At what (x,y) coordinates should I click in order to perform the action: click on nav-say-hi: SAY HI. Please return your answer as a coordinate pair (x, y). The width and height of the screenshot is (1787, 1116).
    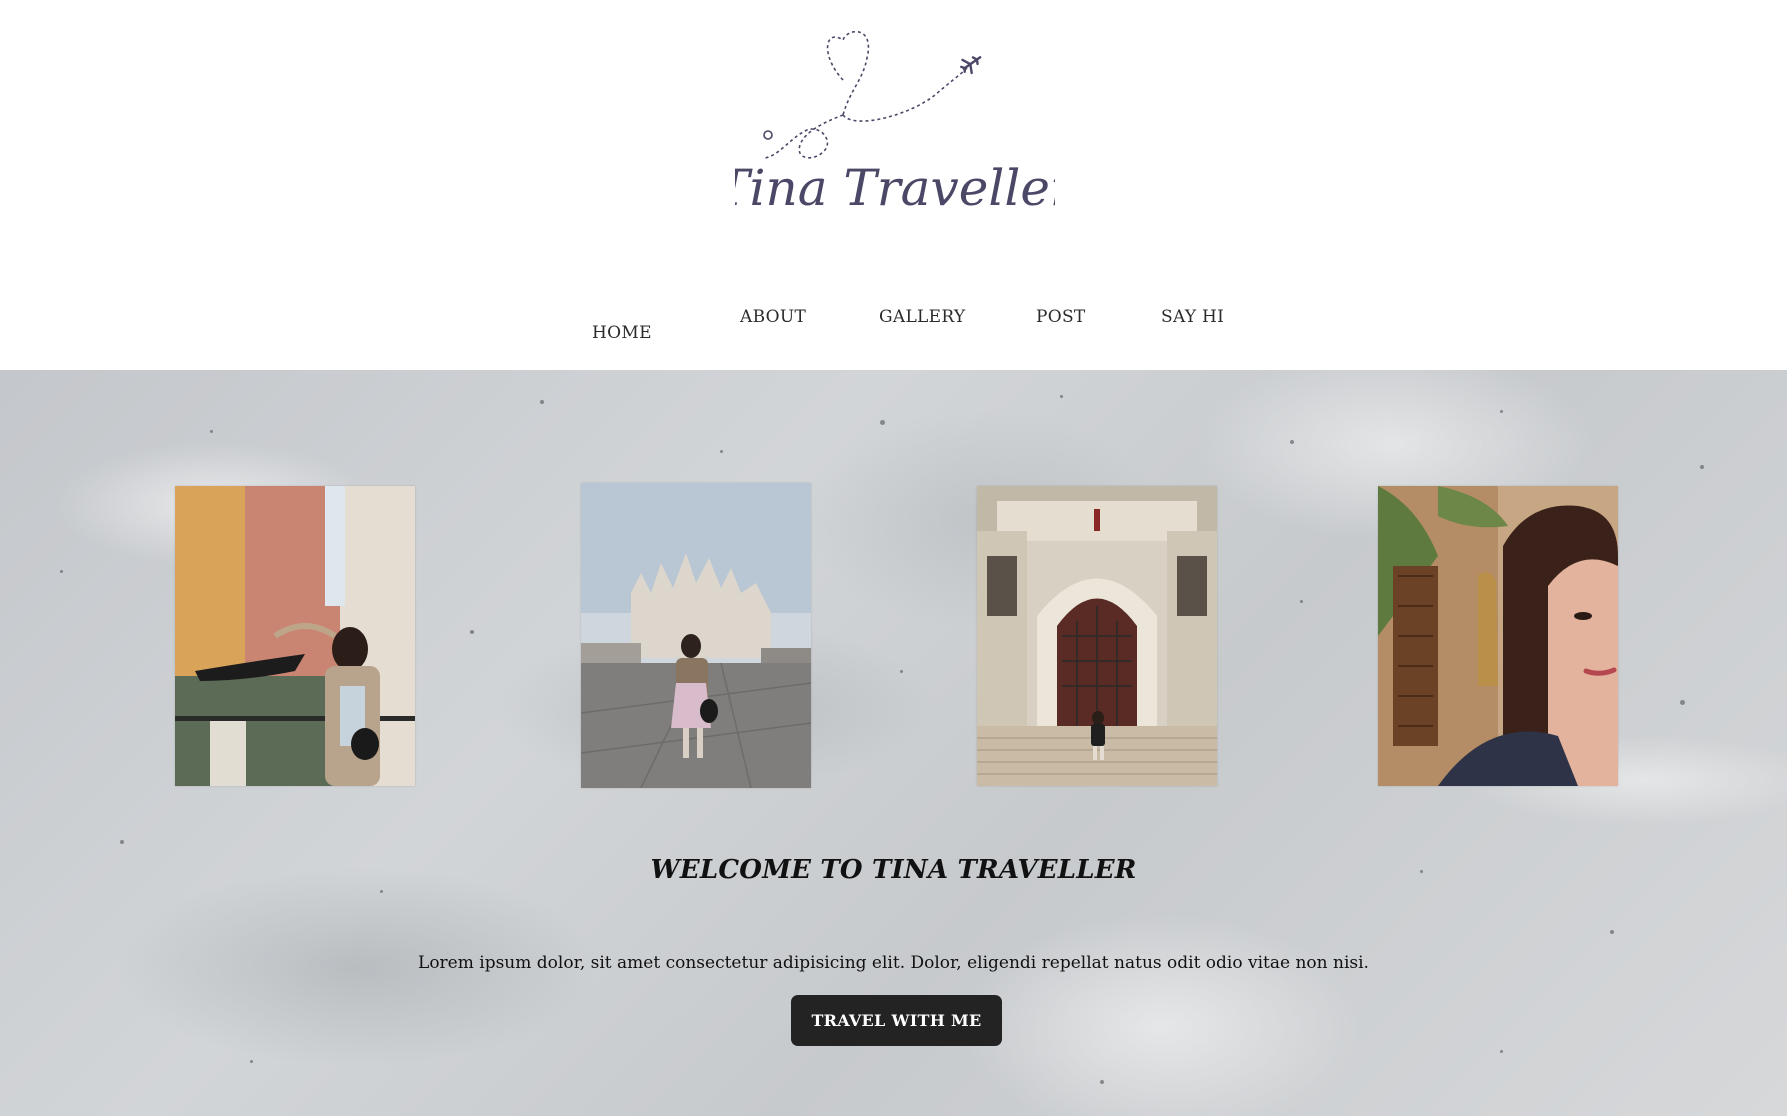
    Looking at the image, I should click on (1192, 317).